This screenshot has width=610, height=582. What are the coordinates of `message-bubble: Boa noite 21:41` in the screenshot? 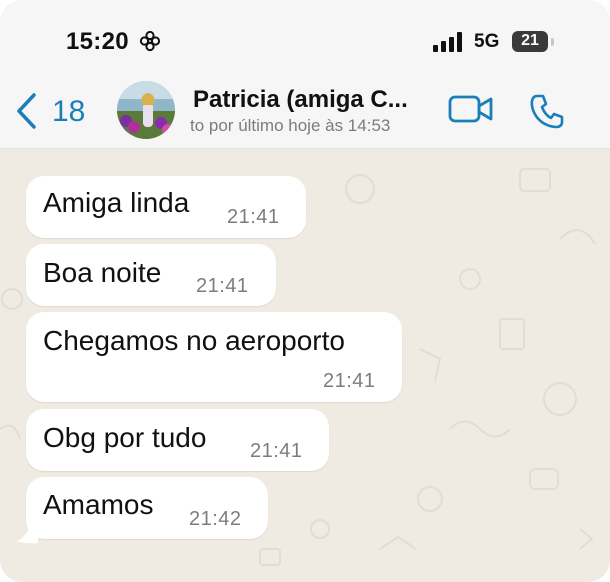 It's located at (151, 275).